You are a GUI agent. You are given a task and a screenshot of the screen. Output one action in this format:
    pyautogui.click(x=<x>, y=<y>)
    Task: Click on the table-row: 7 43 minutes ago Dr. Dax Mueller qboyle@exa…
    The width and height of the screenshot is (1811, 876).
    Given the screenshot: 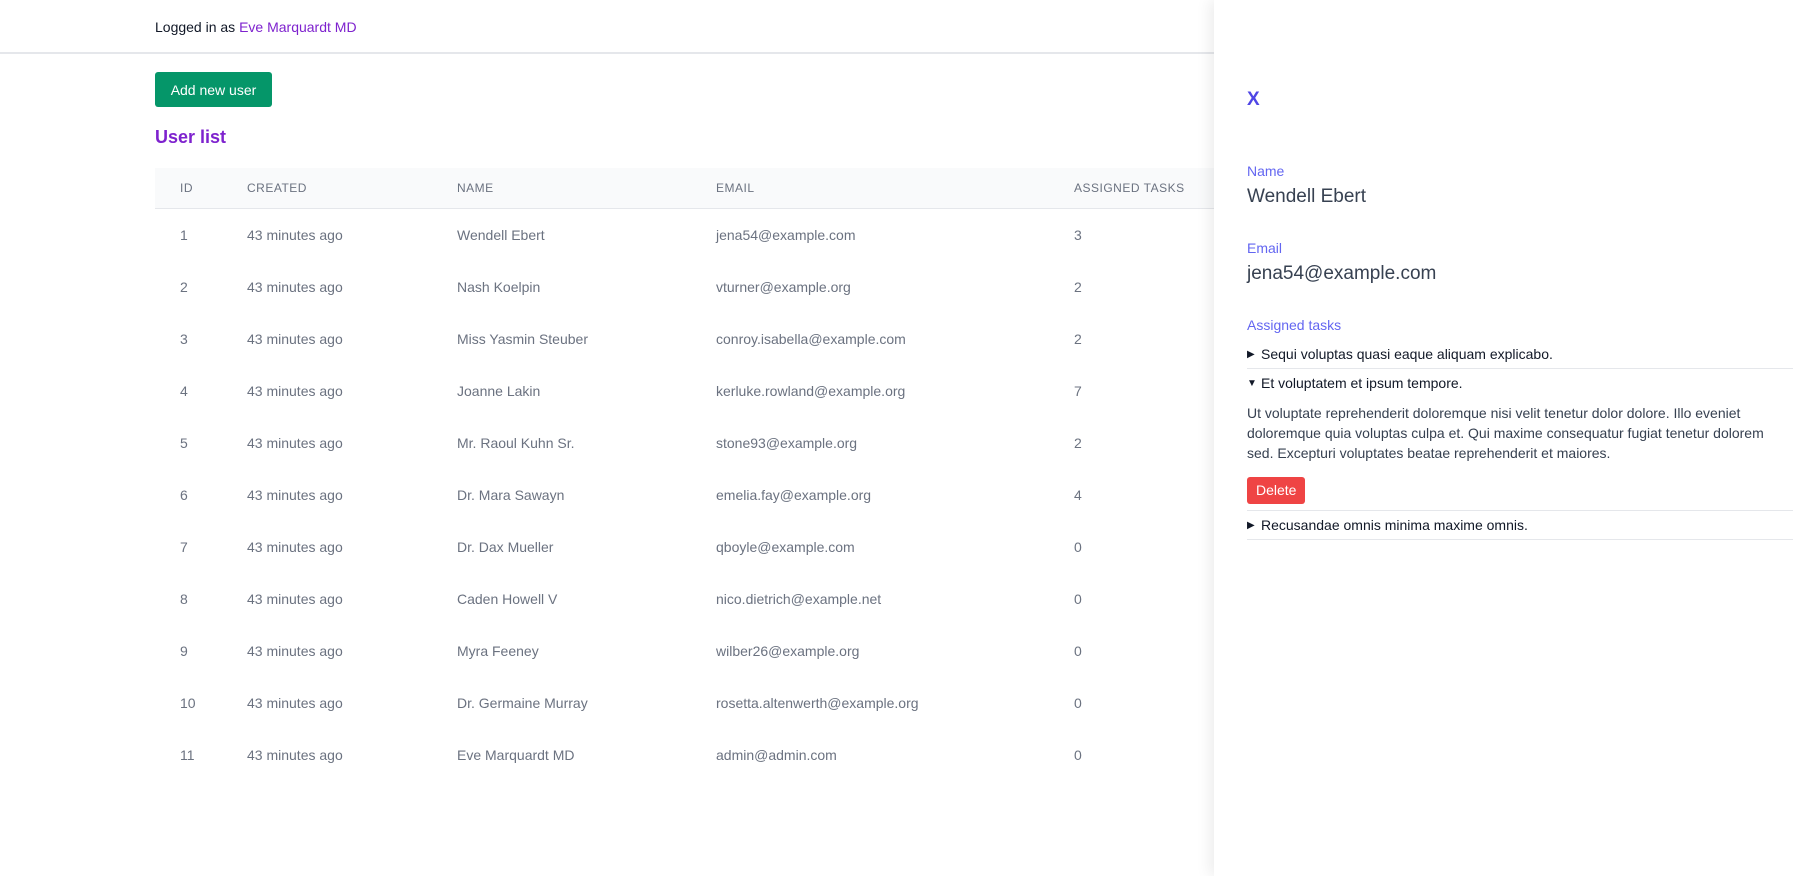 What is the action you would take?
    pyautogui.click(x=685, y=547)
    